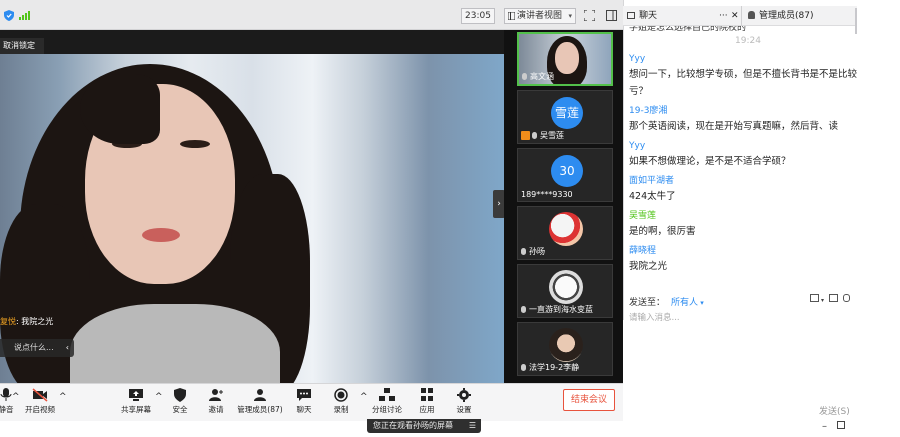  I want to click on chat-message-text: 我院之光, so click(648, 266).